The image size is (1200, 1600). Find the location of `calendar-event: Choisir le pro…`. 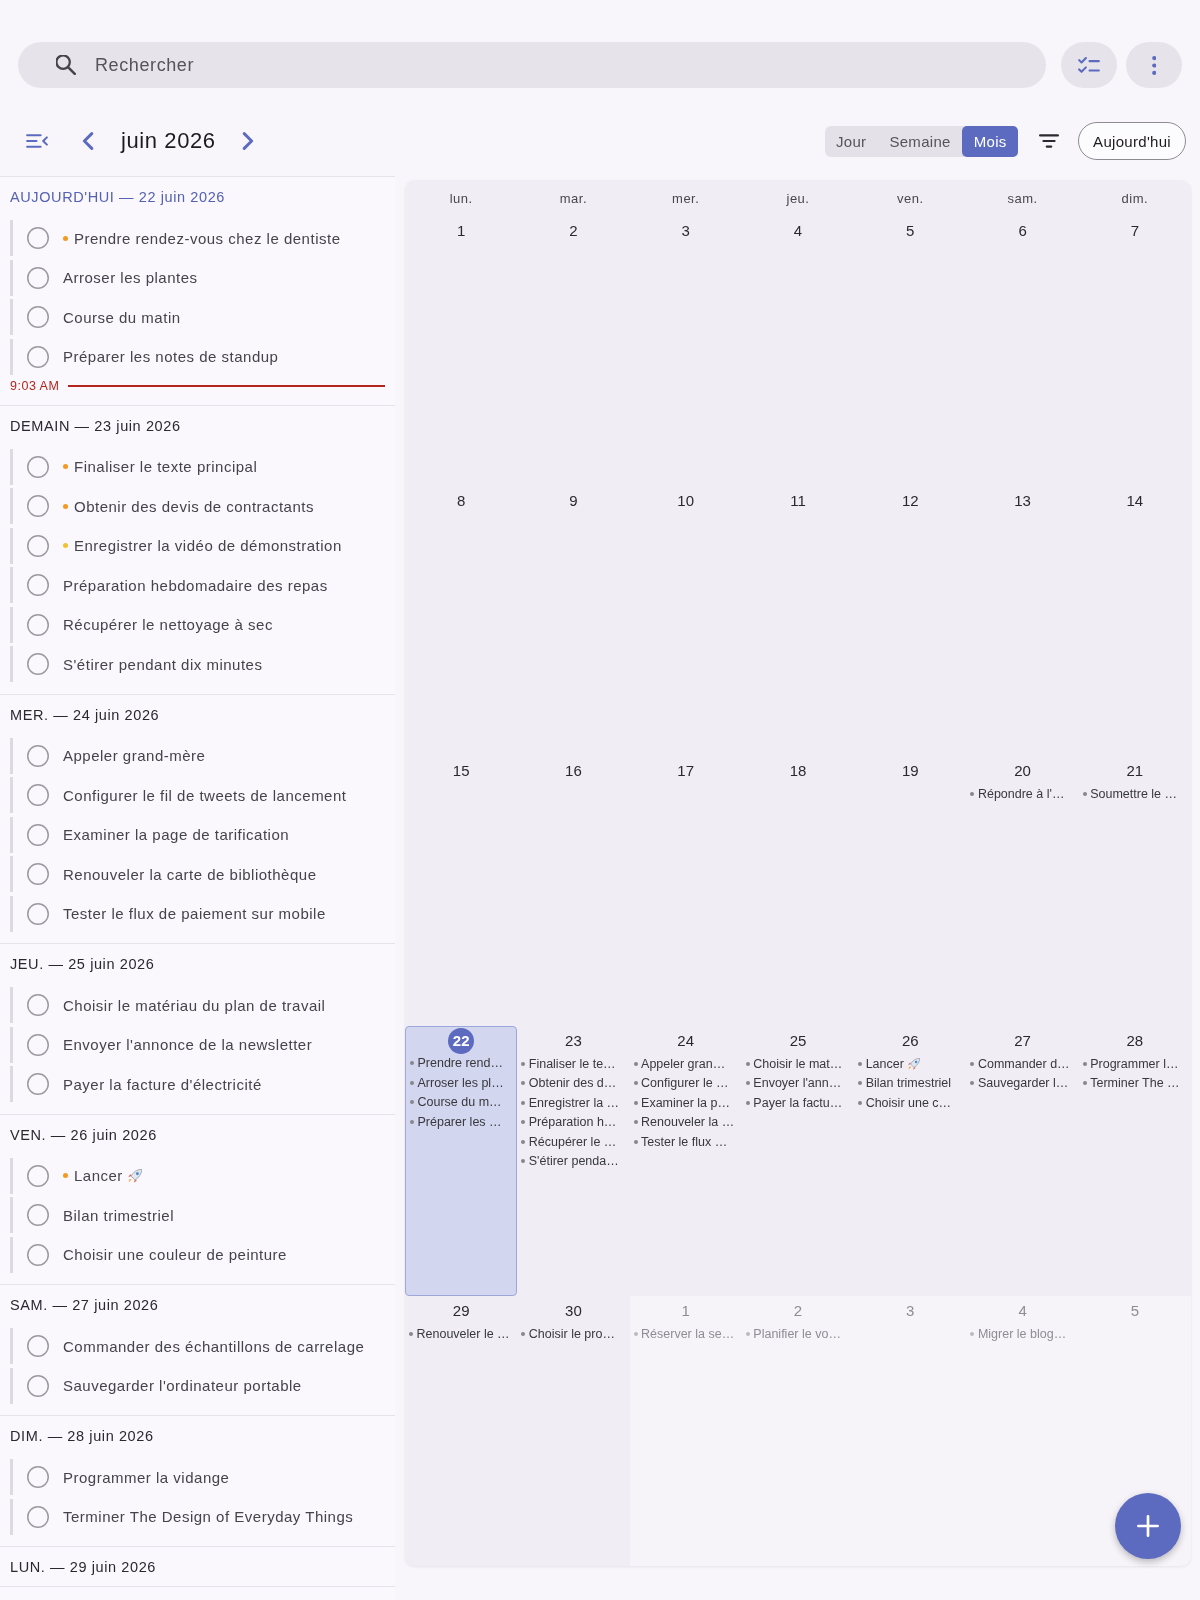

calendar-event: Choisir le pro… is located at coordinates (574, 1334).